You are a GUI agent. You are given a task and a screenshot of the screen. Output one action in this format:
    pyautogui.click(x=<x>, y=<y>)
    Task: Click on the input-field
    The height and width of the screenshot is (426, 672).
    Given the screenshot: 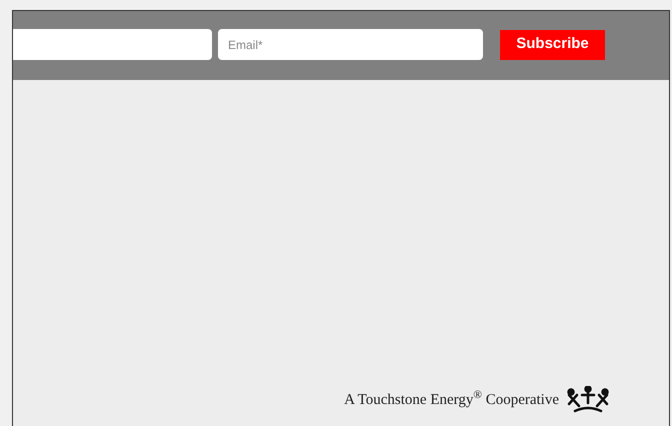 What is the action you would take?
    pyautogui.click(x=112, y=44)
    